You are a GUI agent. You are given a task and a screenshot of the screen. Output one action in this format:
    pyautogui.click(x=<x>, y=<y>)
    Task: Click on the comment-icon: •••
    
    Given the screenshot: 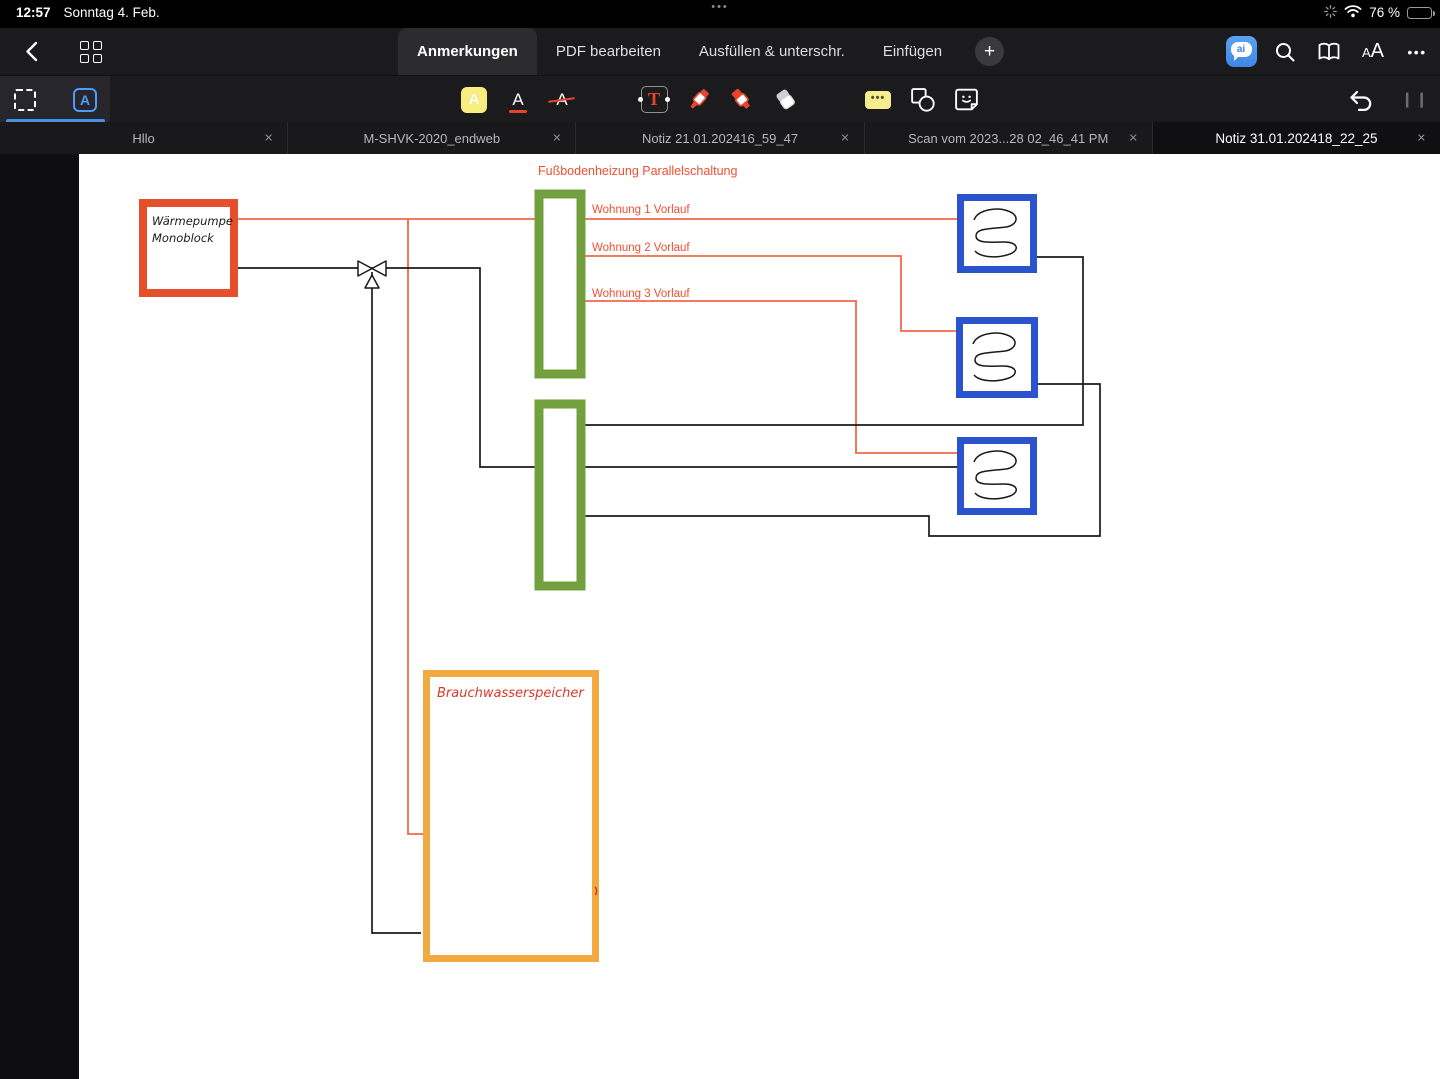 What is the action you would take?
    pyautogui.click(x=878, y=99)
    